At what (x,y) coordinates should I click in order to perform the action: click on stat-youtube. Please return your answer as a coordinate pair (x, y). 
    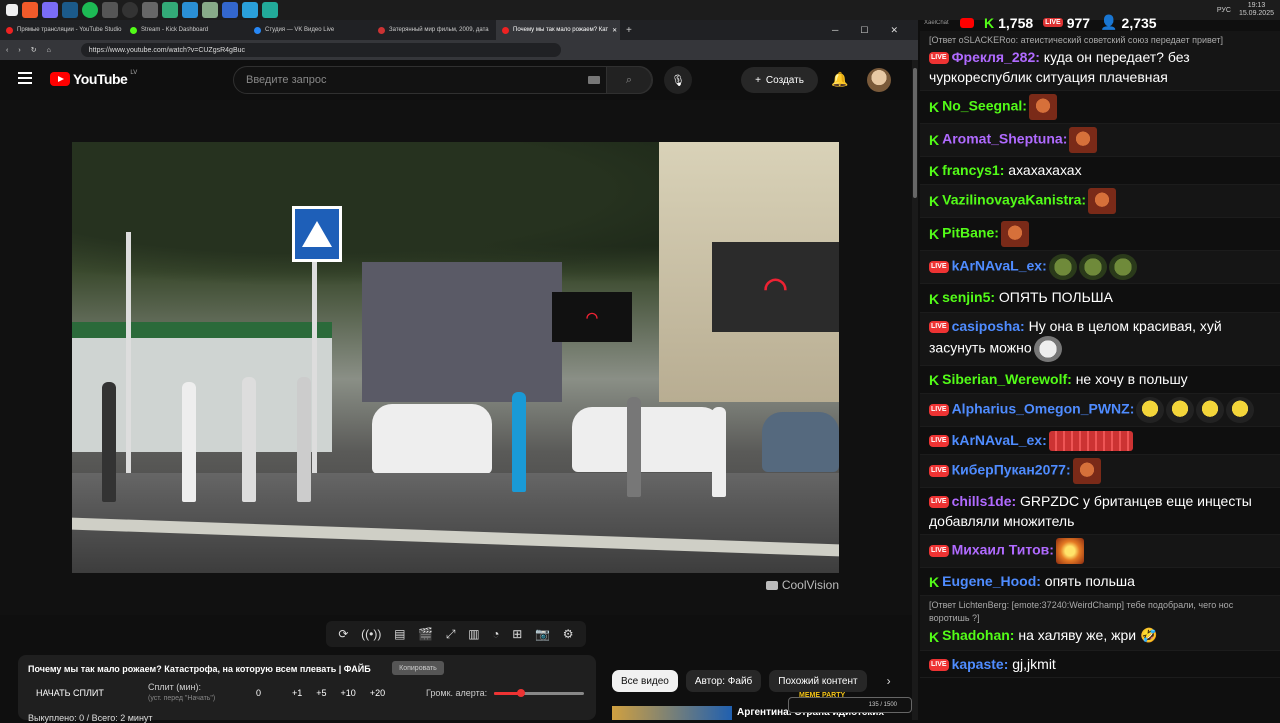
    Looking at the image, I should click on (967, 22).